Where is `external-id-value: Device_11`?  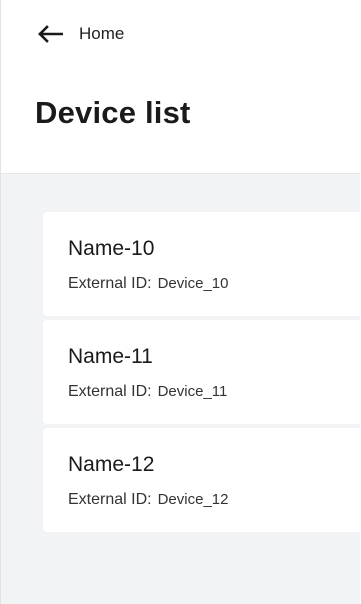
external-id-value: Device_11 is located at coordinates (192, 391).